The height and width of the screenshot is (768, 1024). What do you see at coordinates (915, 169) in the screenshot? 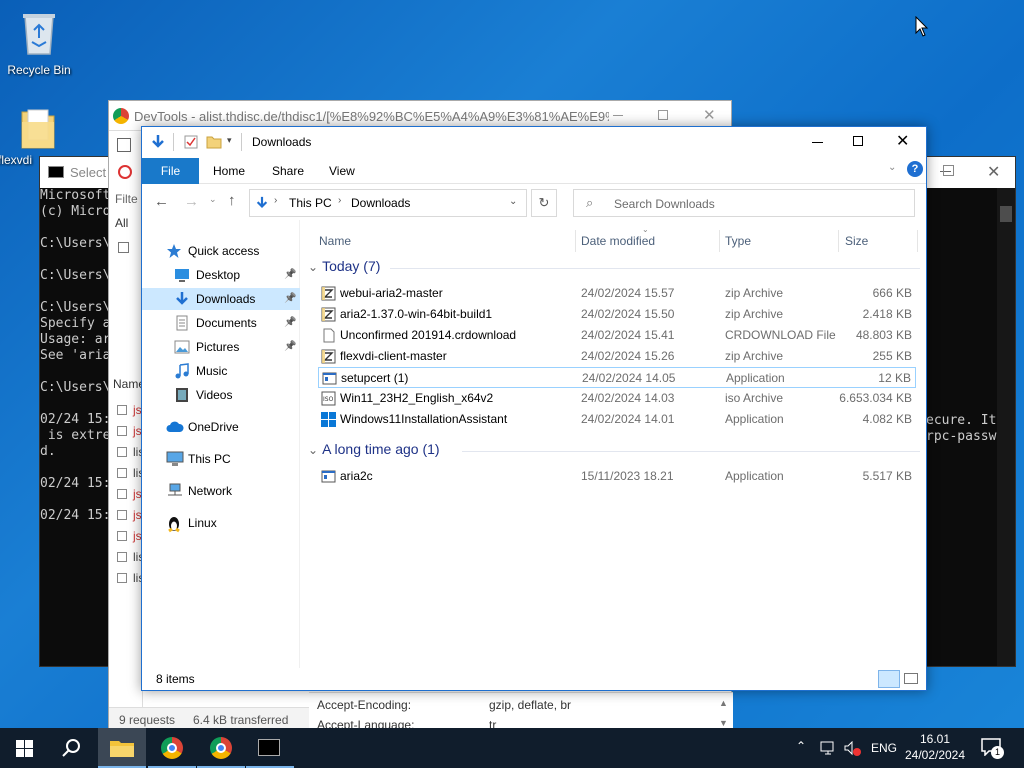
I see `help-icon: ?` at bounding box center [915, 169].